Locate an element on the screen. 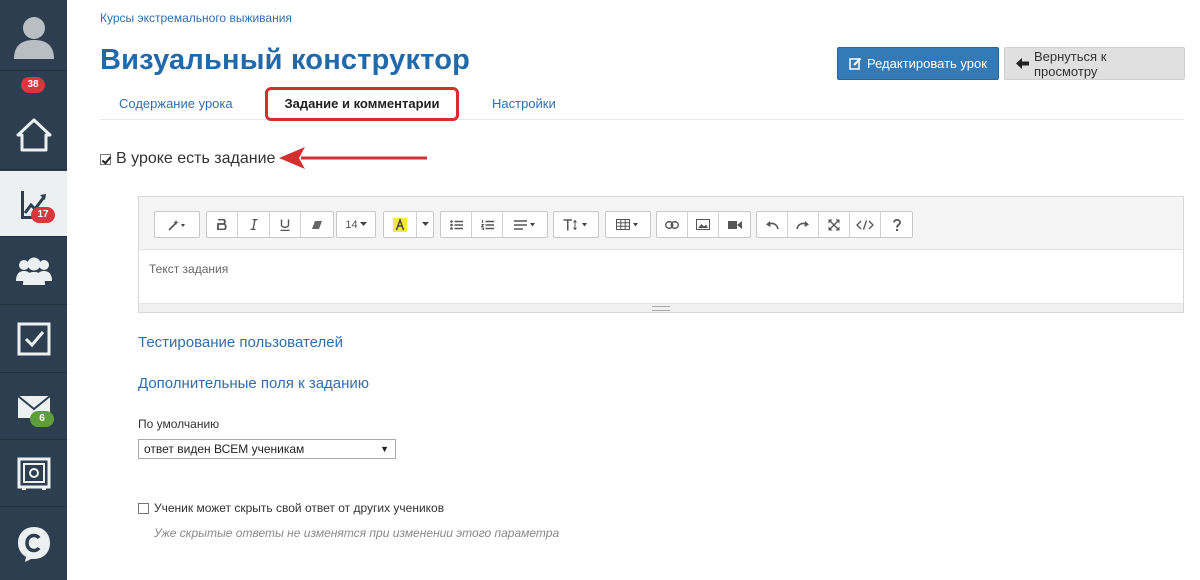 The width and height of the screenshot is (1200, 580). bold-button is located at coordinates (222, 224).